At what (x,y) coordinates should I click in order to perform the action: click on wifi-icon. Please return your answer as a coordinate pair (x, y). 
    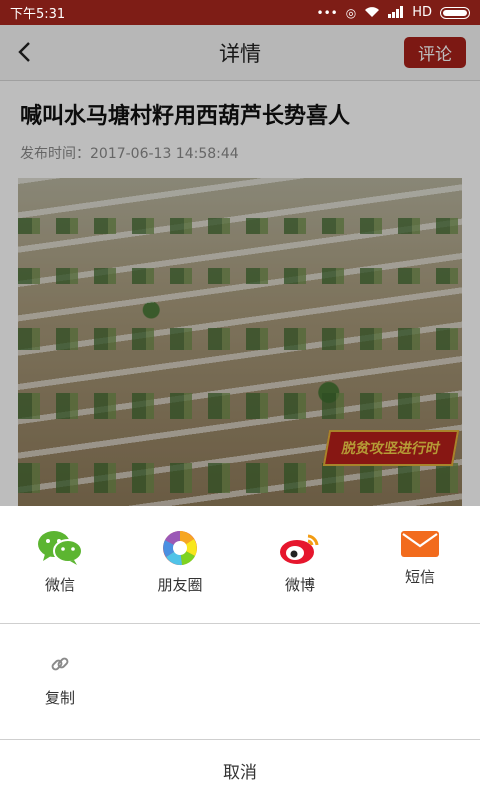
    Looking at the image, I should click on (372, 13).